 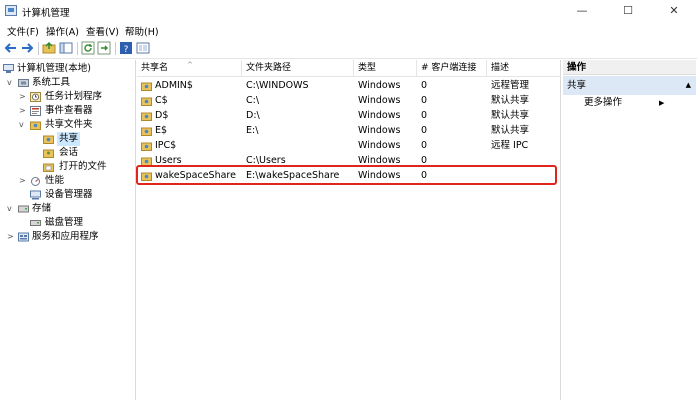 I want to click on properties-icon, so click(x=143, y=48).